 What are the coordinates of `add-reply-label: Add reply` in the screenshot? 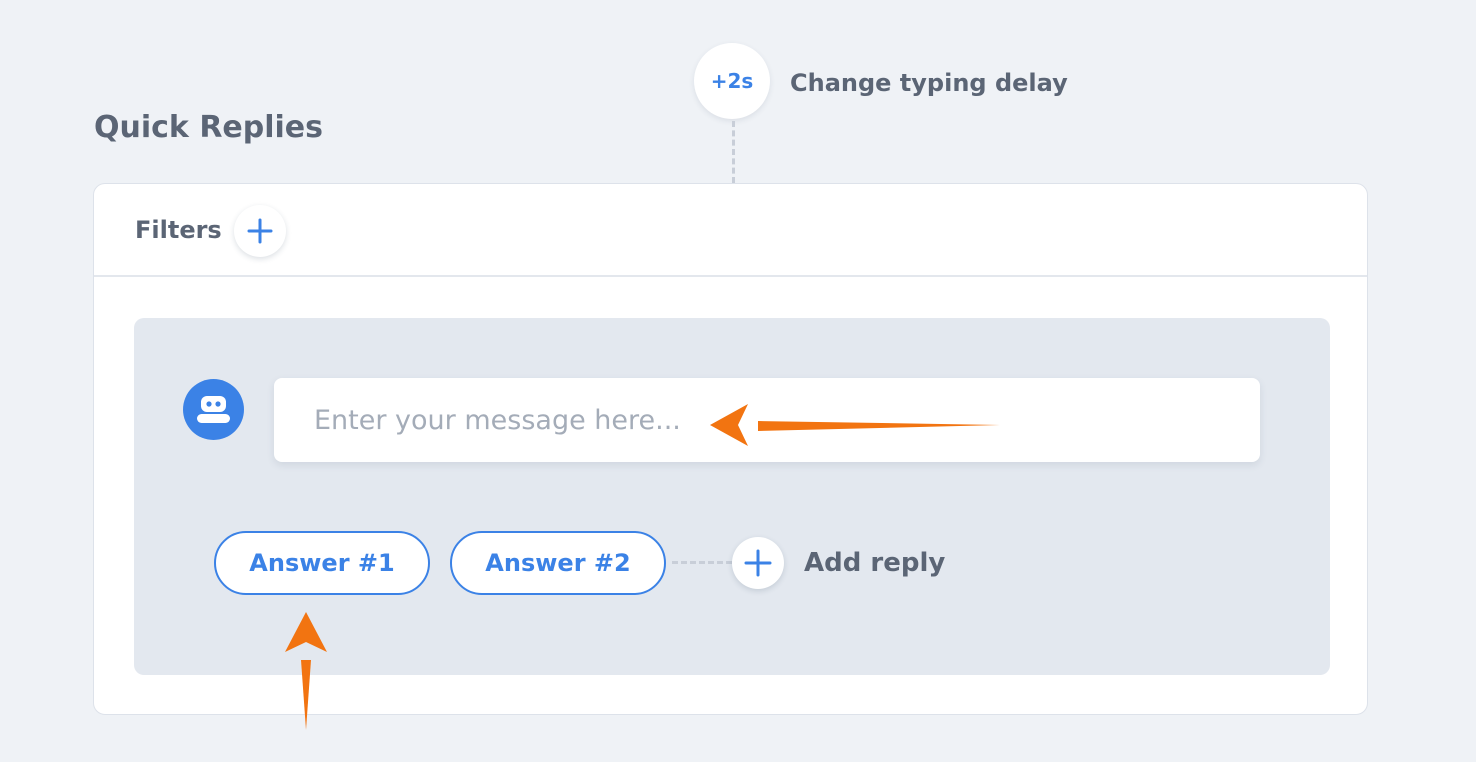 It's located at (874, 563).